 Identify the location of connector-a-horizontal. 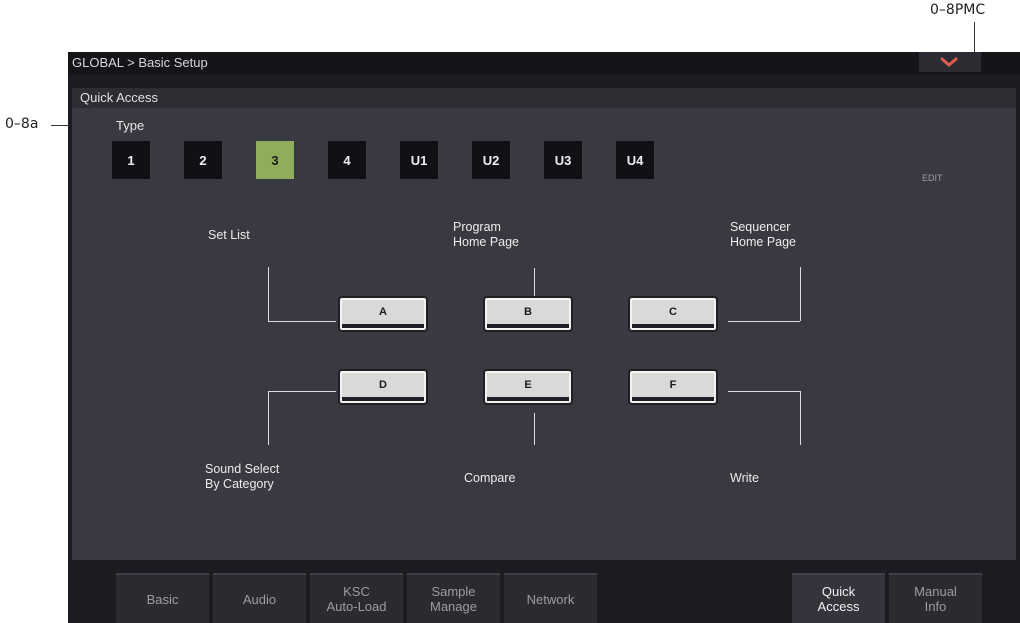
(302, 321).